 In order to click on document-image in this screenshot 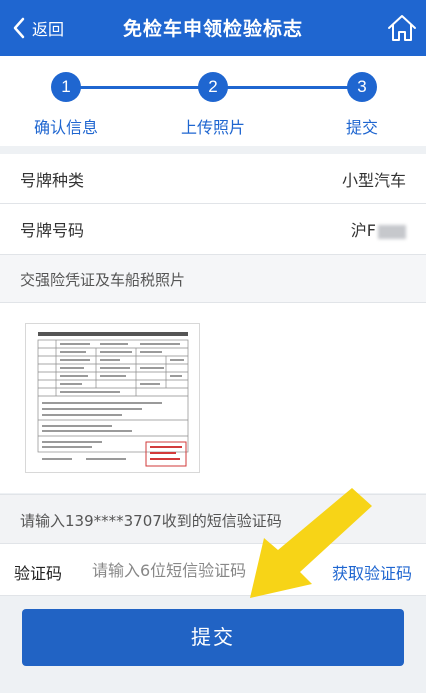, I will do `click(113, 399)`.